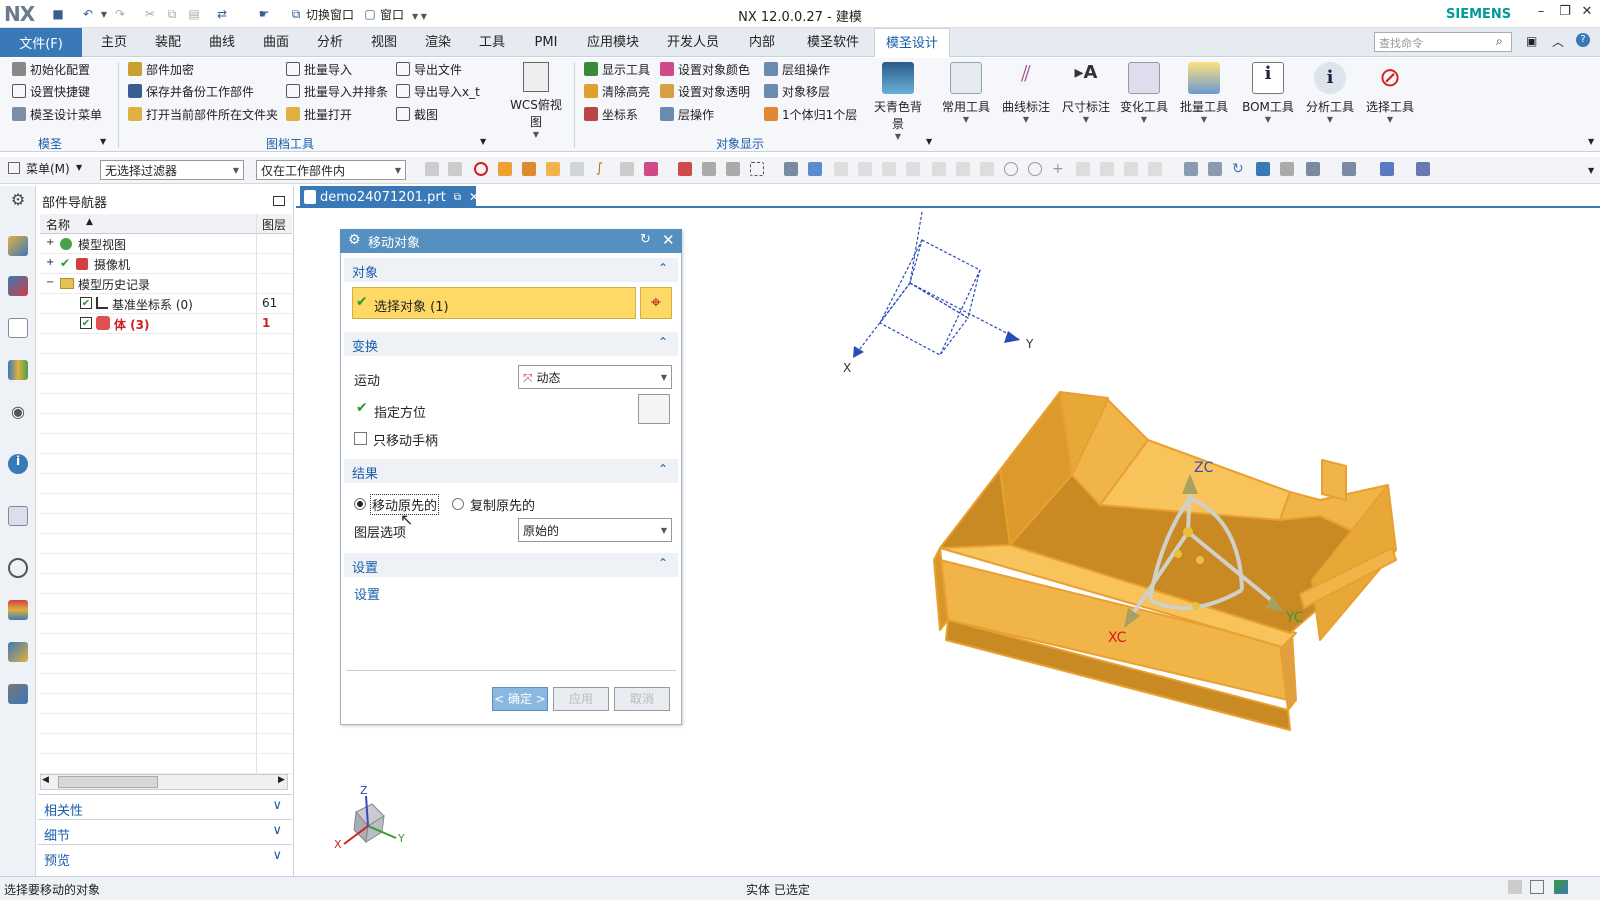 The image size is (1600, 900). I want to click on restore-icon: ❐, so click(1565, 14).